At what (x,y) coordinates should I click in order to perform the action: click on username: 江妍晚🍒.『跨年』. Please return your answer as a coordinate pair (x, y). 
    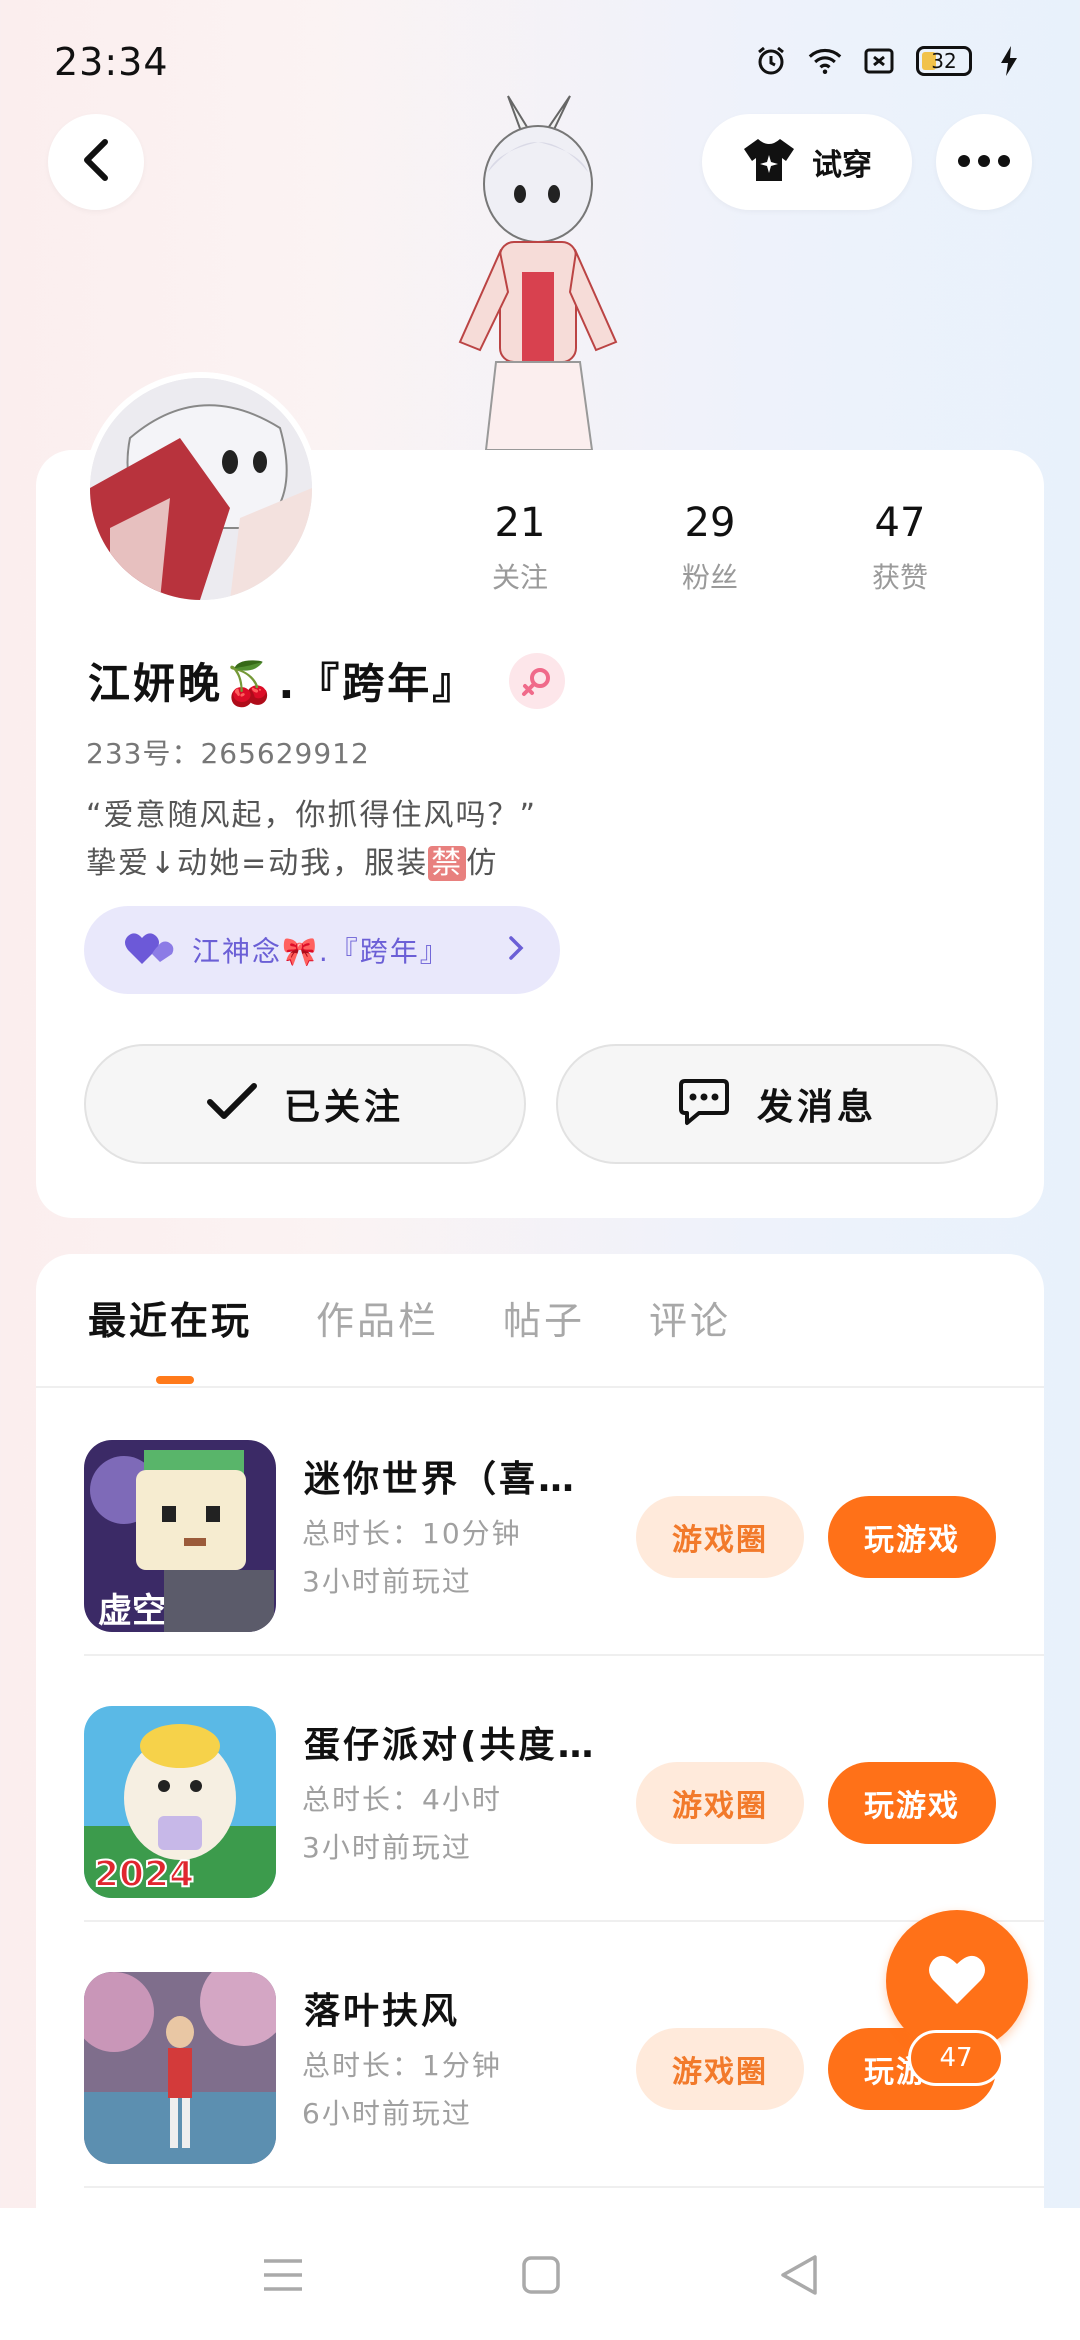
    Looking at the image, I should click on (282, 680).